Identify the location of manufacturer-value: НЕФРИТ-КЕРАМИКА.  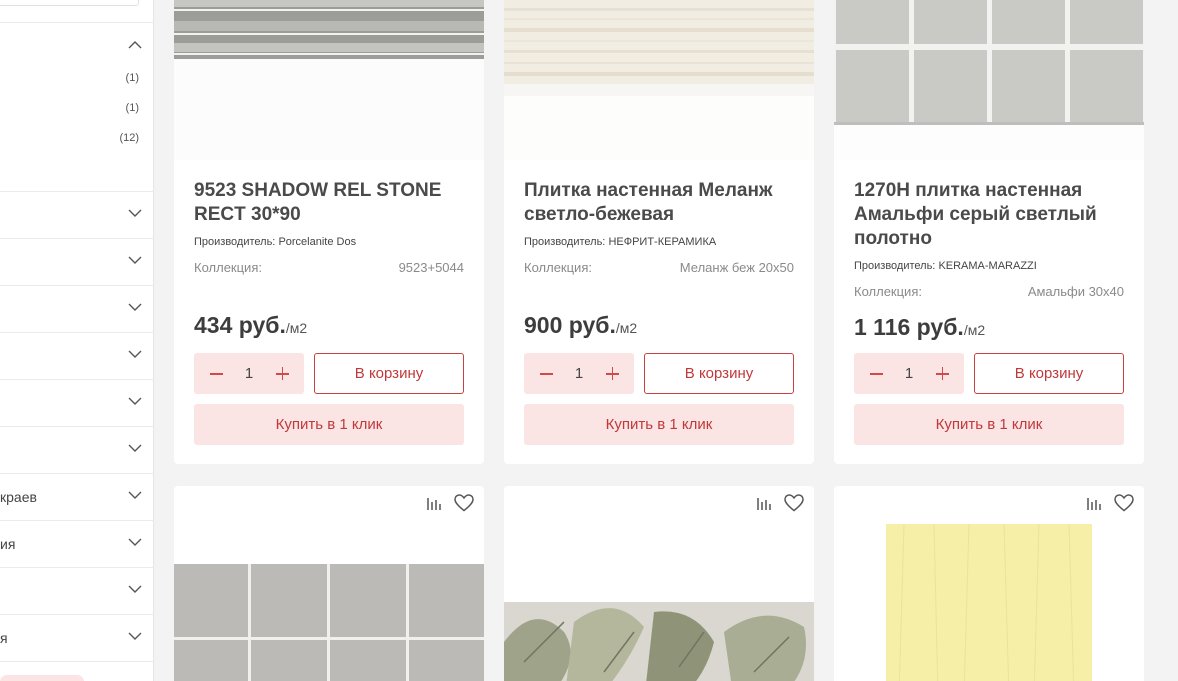
(662, 242).